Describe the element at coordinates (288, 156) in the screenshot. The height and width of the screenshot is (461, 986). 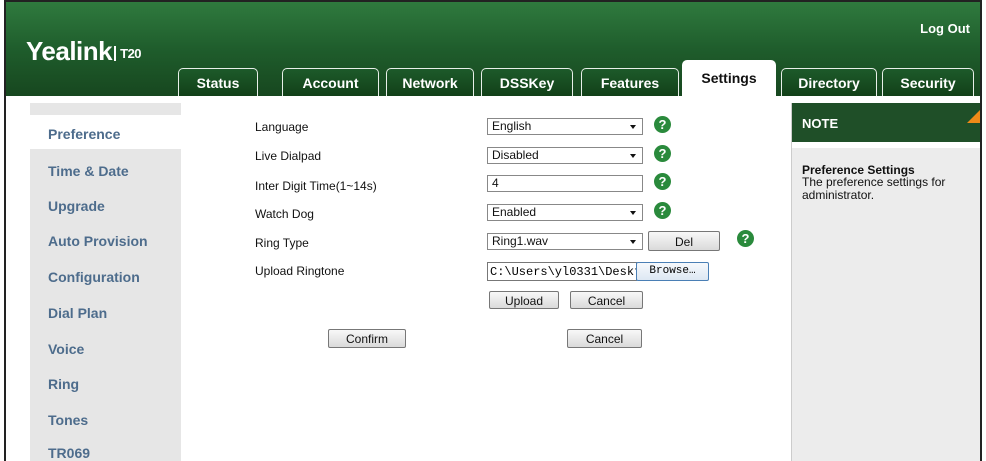
I see `live-dialpad-label: Live Dialpad` at that location.